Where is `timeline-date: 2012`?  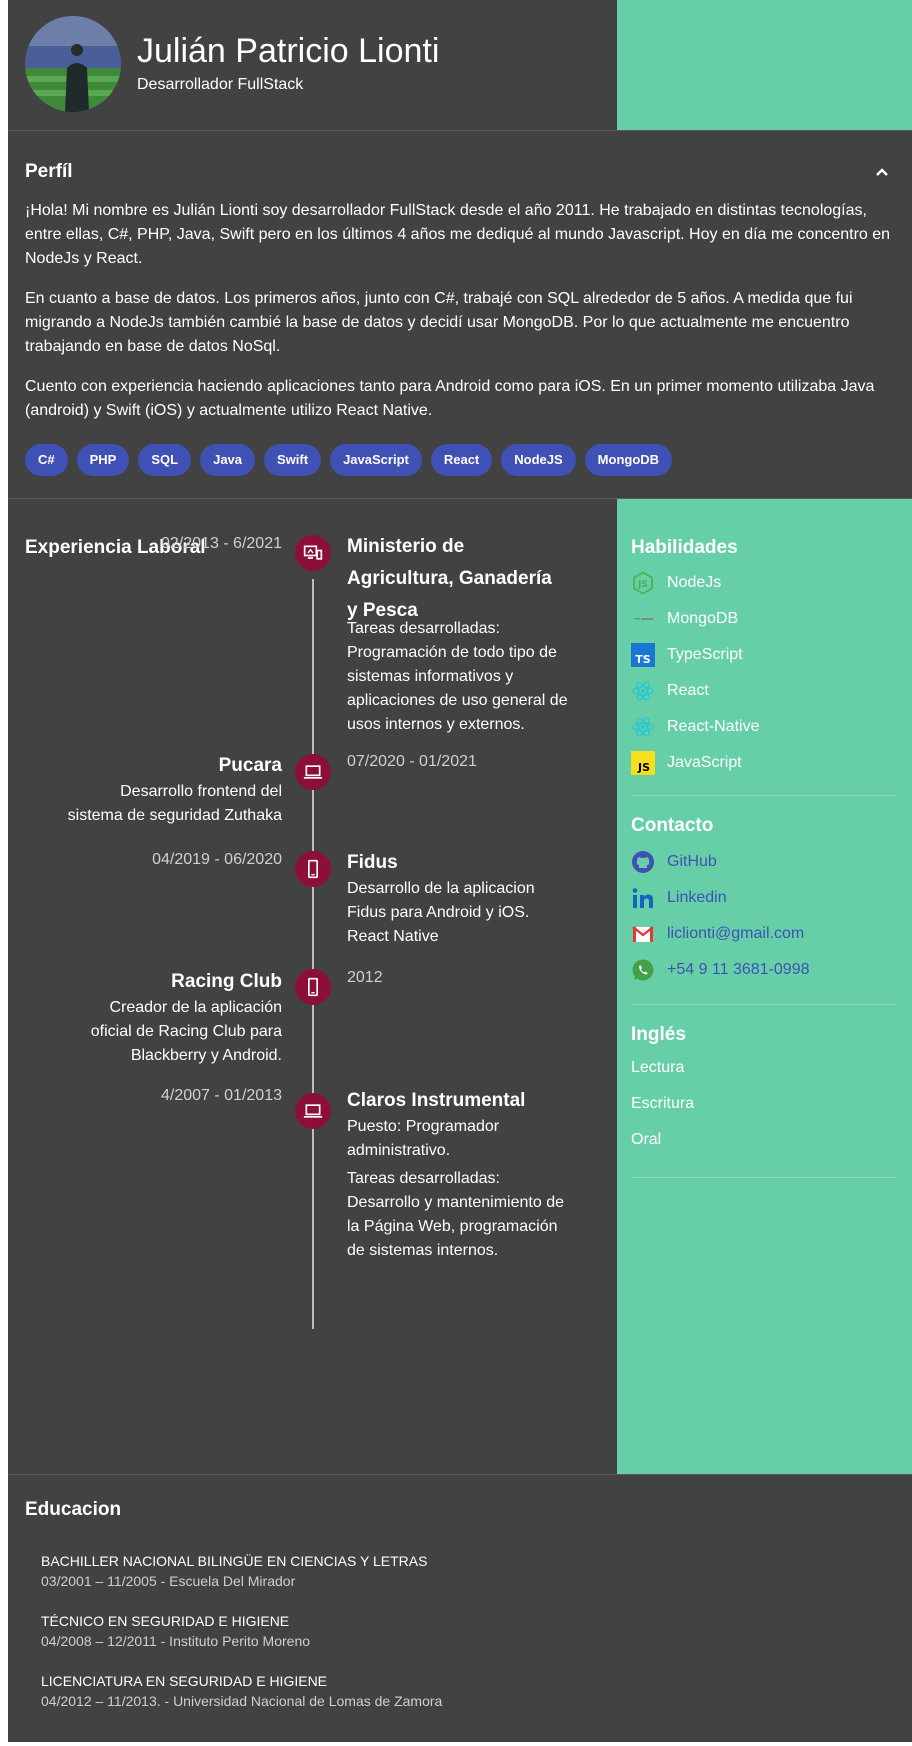
timeline-date: 2012 is located at coordinates (365, 977).